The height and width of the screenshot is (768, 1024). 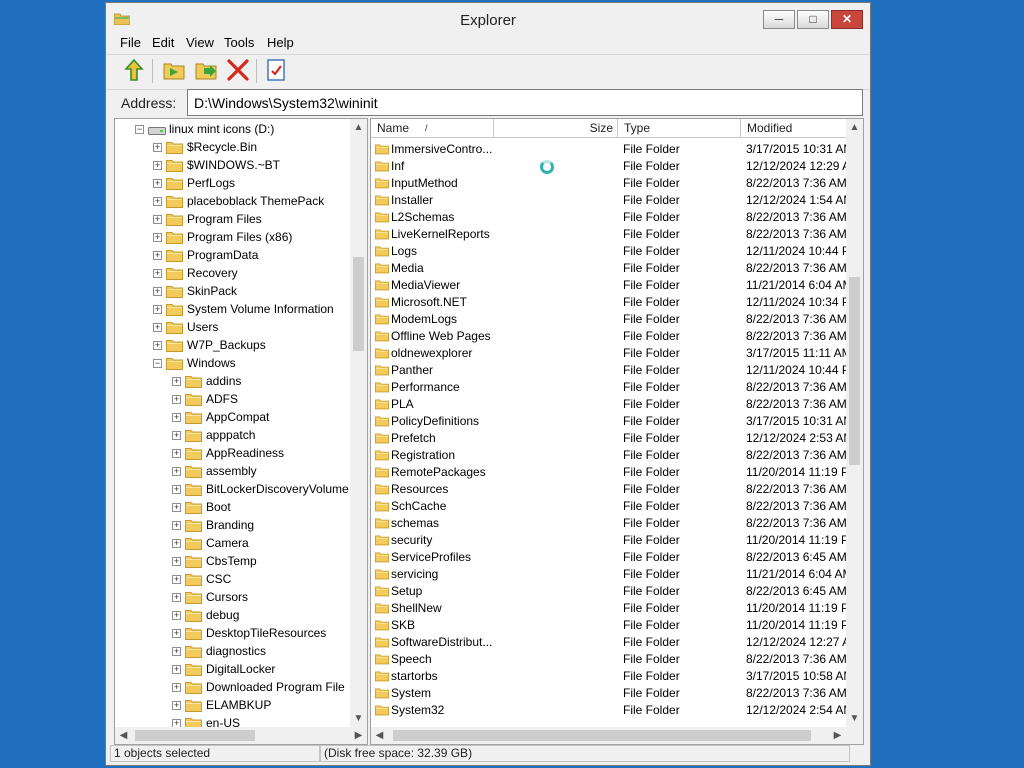 I want to click on list-item: Logs File Folder 12/11/2024 10:44 PM, so click(x=610, y=251).